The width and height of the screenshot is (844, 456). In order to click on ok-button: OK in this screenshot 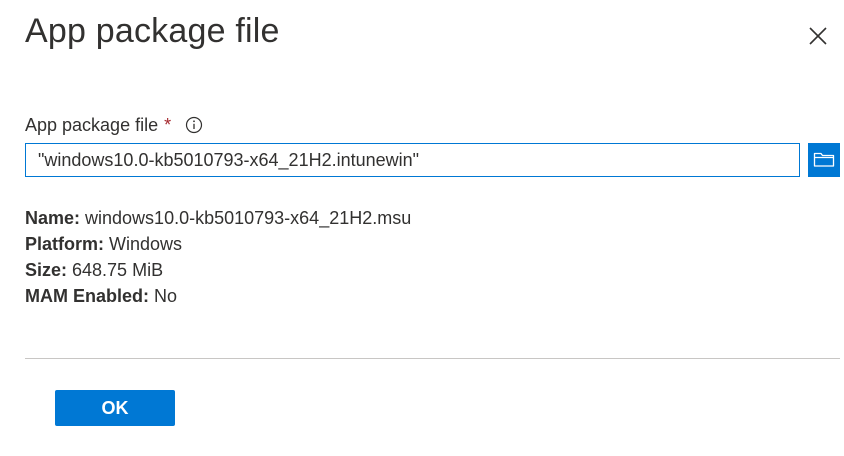, I will do `click(115, 408)`.